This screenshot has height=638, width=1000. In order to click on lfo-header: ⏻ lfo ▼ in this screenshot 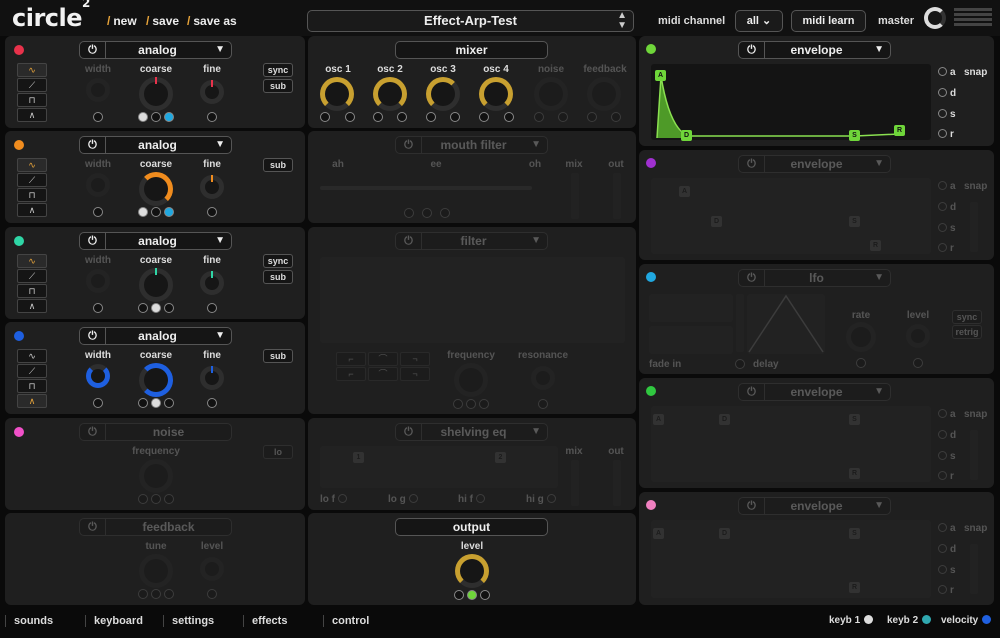, I will do `click(814, 278)`.